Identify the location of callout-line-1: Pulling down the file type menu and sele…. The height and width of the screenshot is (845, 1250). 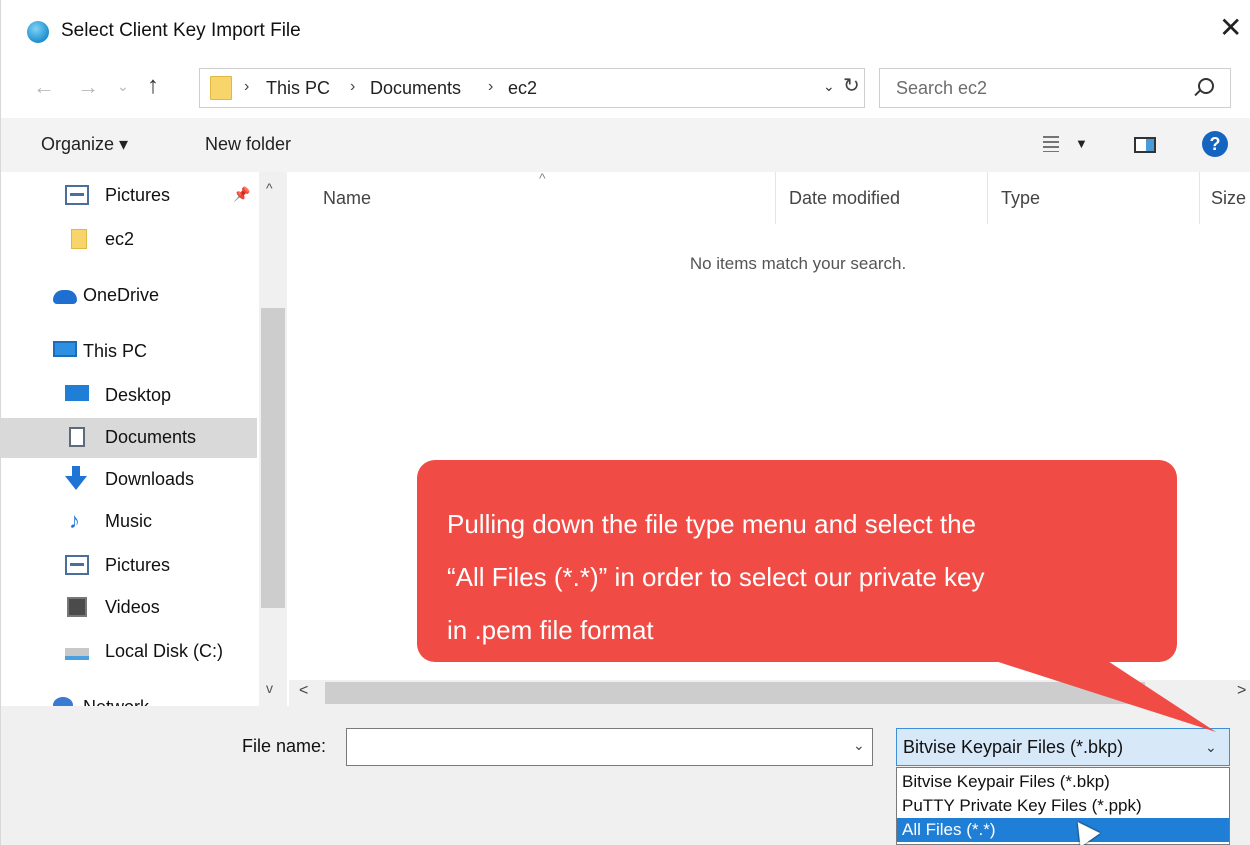
(712, 524).